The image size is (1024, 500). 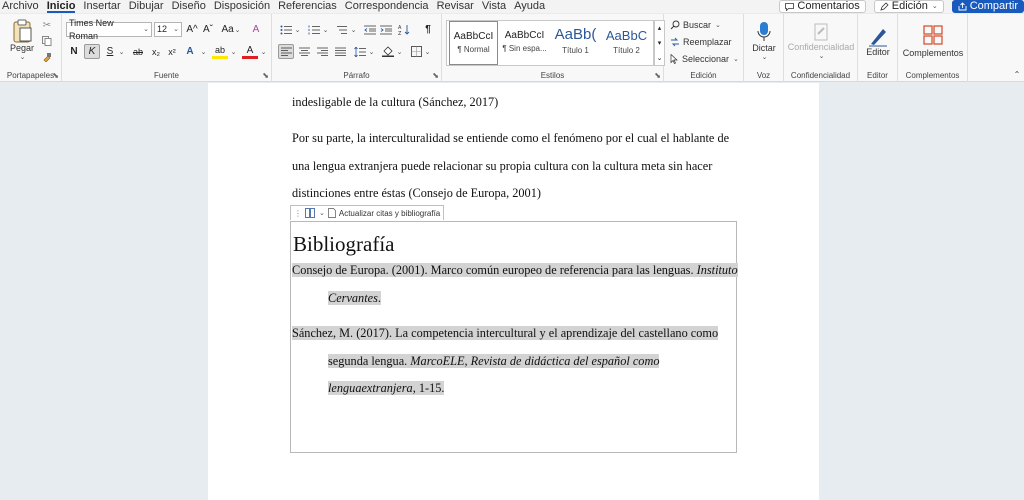 What do you see at coordinates (704, 59) in the screenshot?
I see `select-button: Seleccionar ⌄` at bounding box center [704, 59].